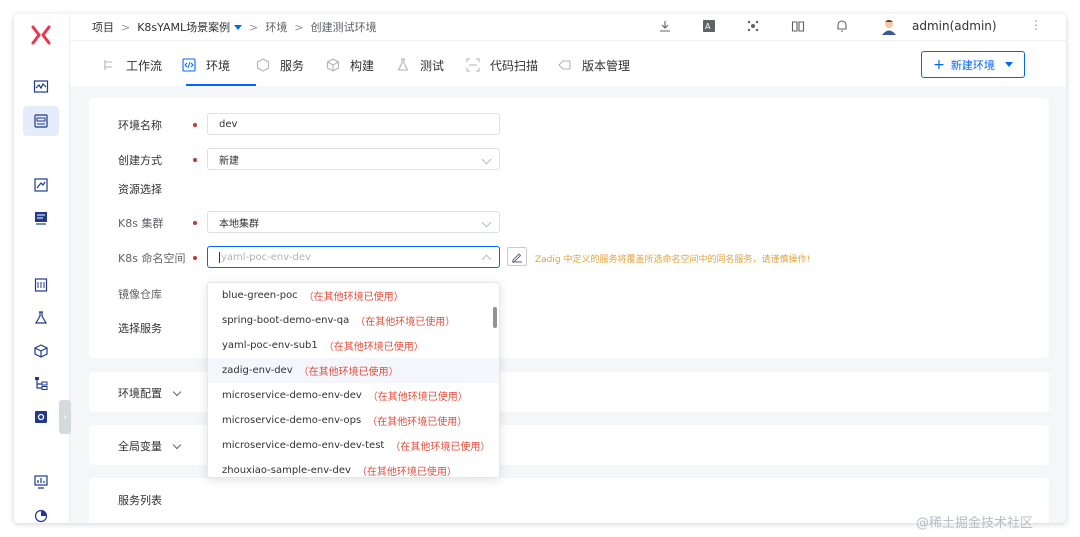 The image size is (1080, 537). I want to click on translate-icon: A, so click(709, 26).